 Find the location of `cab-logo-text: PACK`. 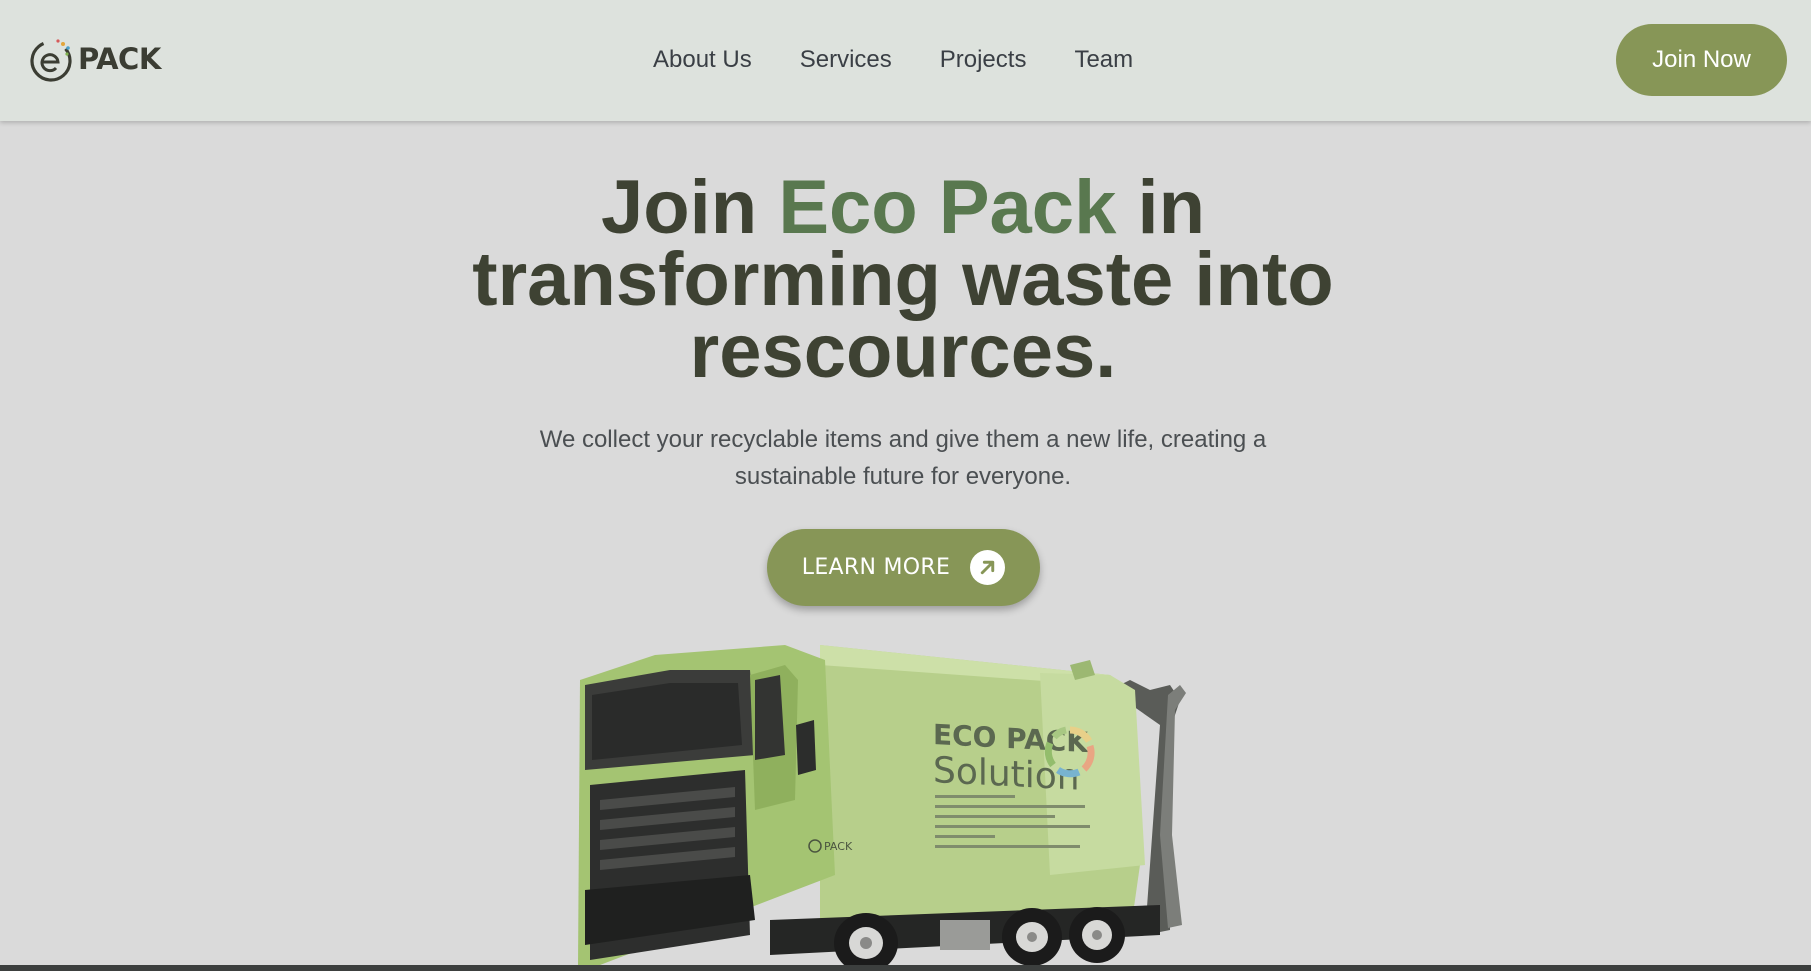

cab-logo-text: PACK is located at coordinates (838, 846).